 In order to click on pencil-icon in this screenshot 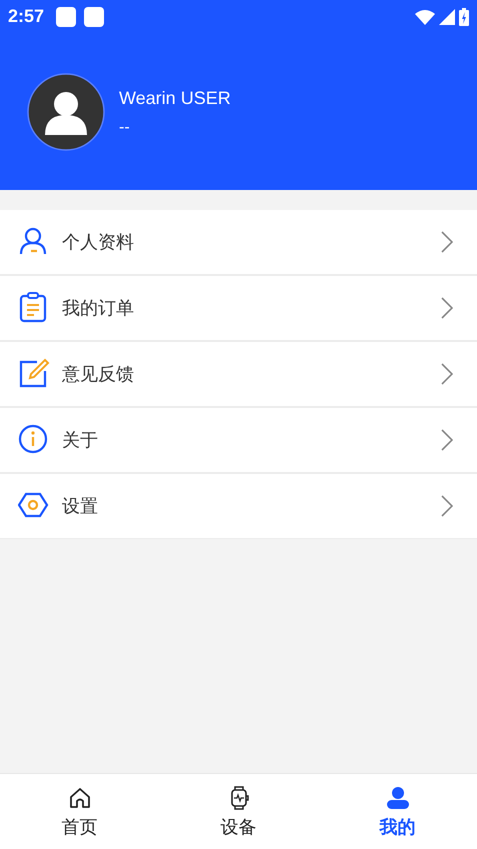, I will do `click(34, 374)`.